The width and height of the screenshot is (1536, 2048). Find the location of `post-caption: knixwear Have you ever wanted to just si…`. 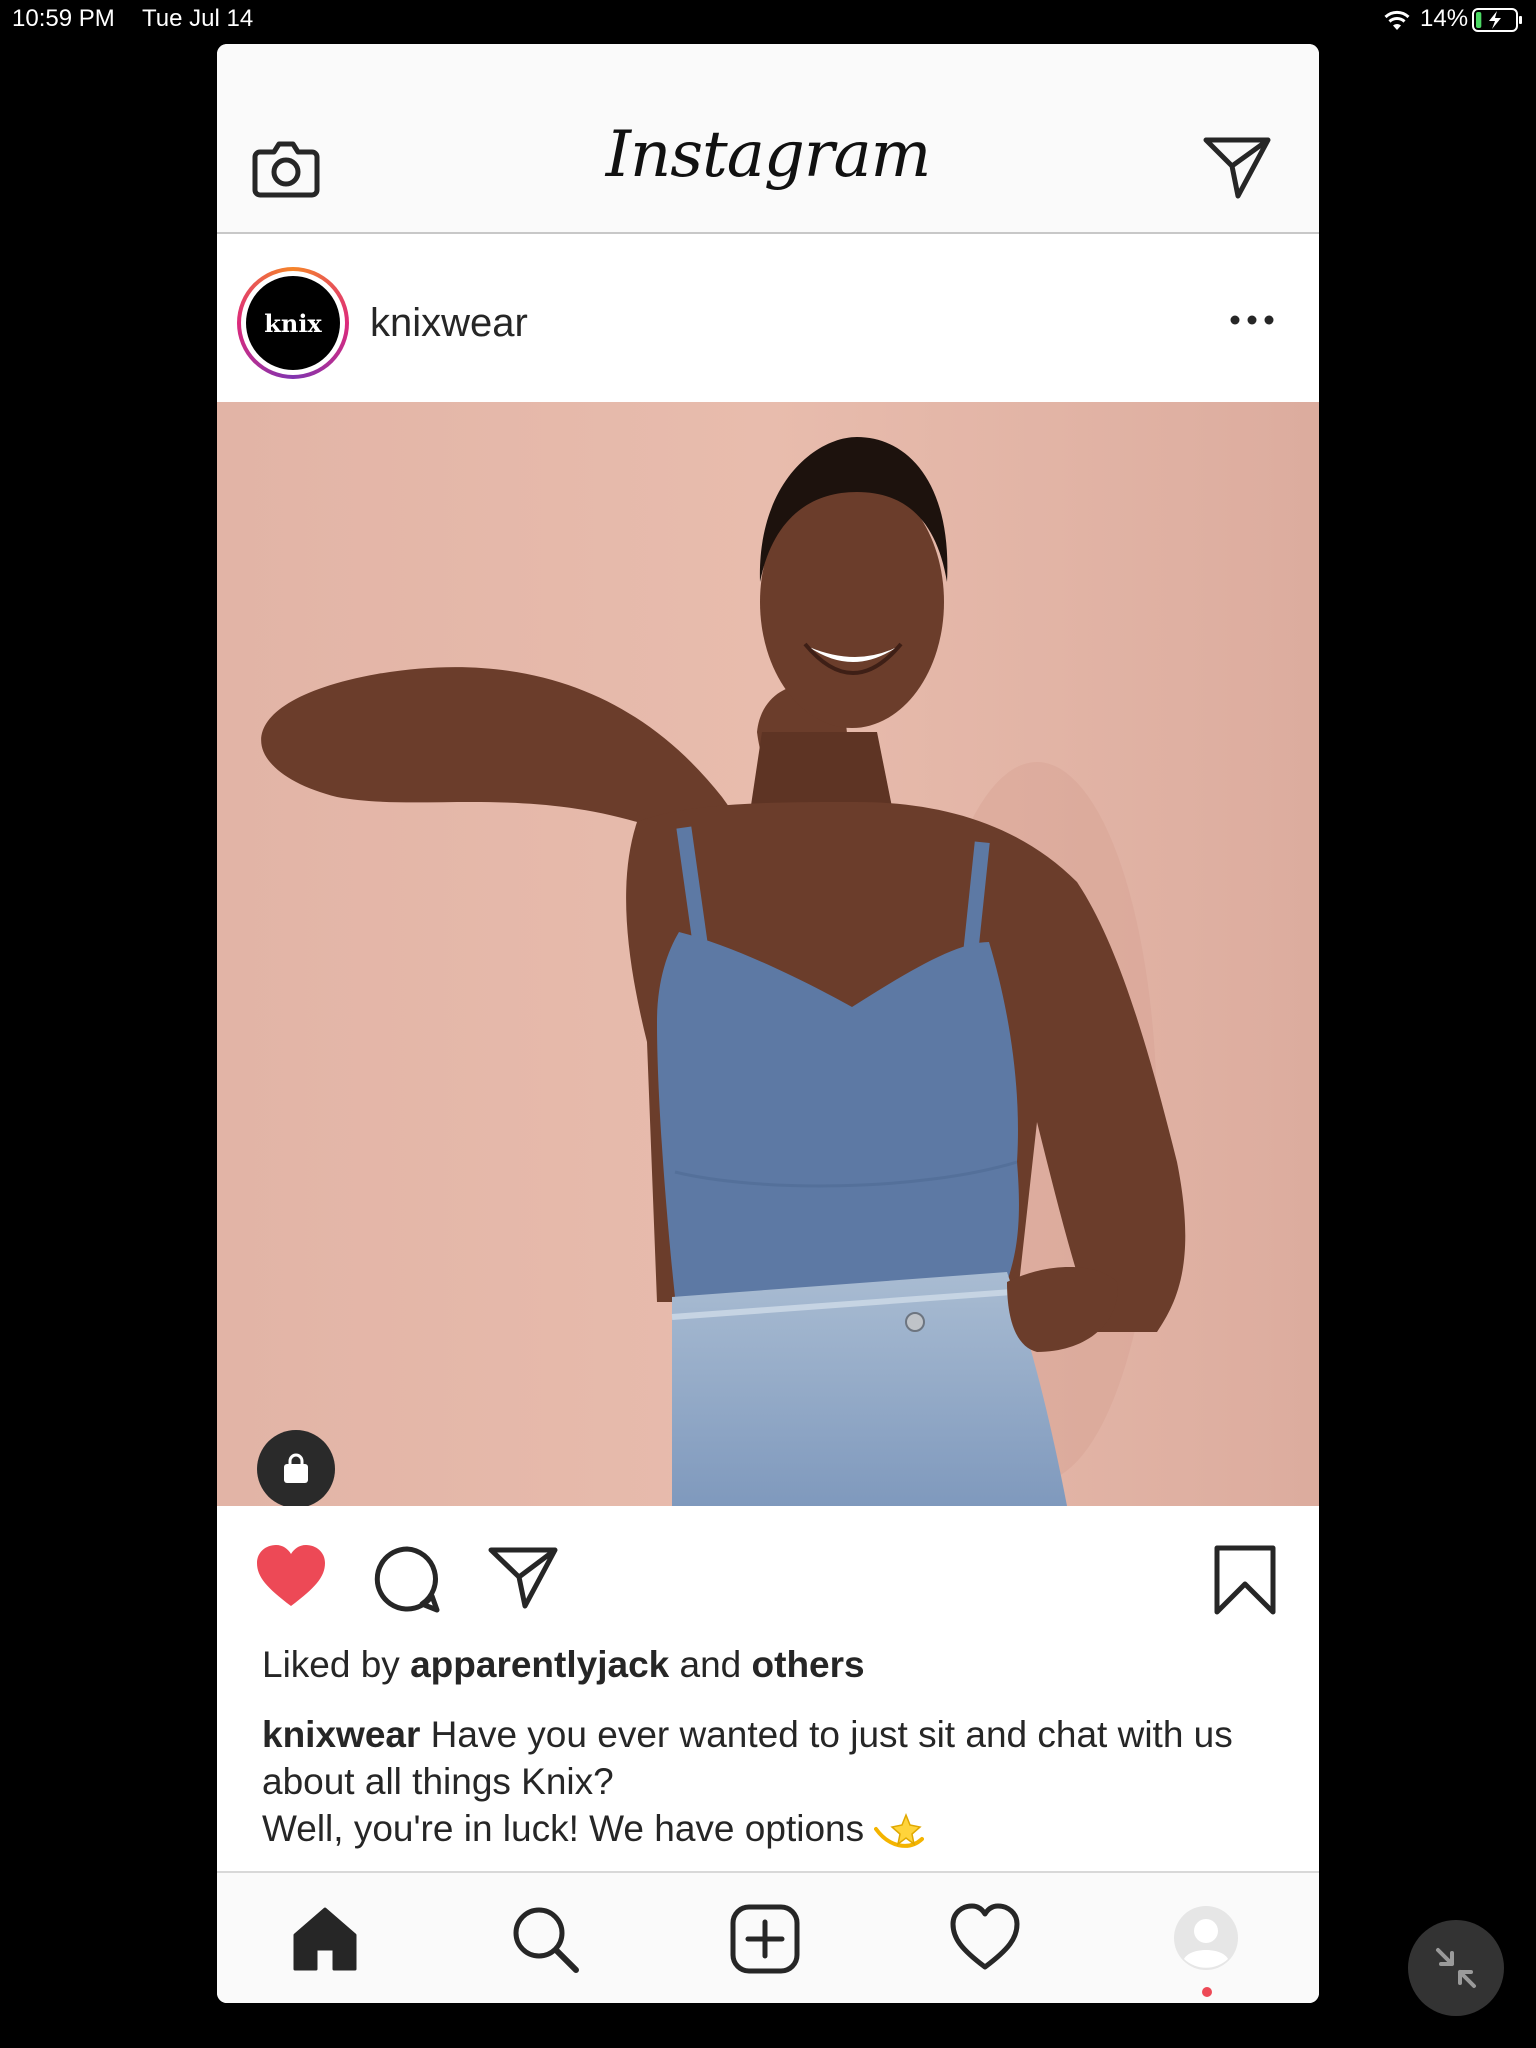

post-caption: knixwear Have you ever wanted to just si… is located at coordinates (772, 1781).